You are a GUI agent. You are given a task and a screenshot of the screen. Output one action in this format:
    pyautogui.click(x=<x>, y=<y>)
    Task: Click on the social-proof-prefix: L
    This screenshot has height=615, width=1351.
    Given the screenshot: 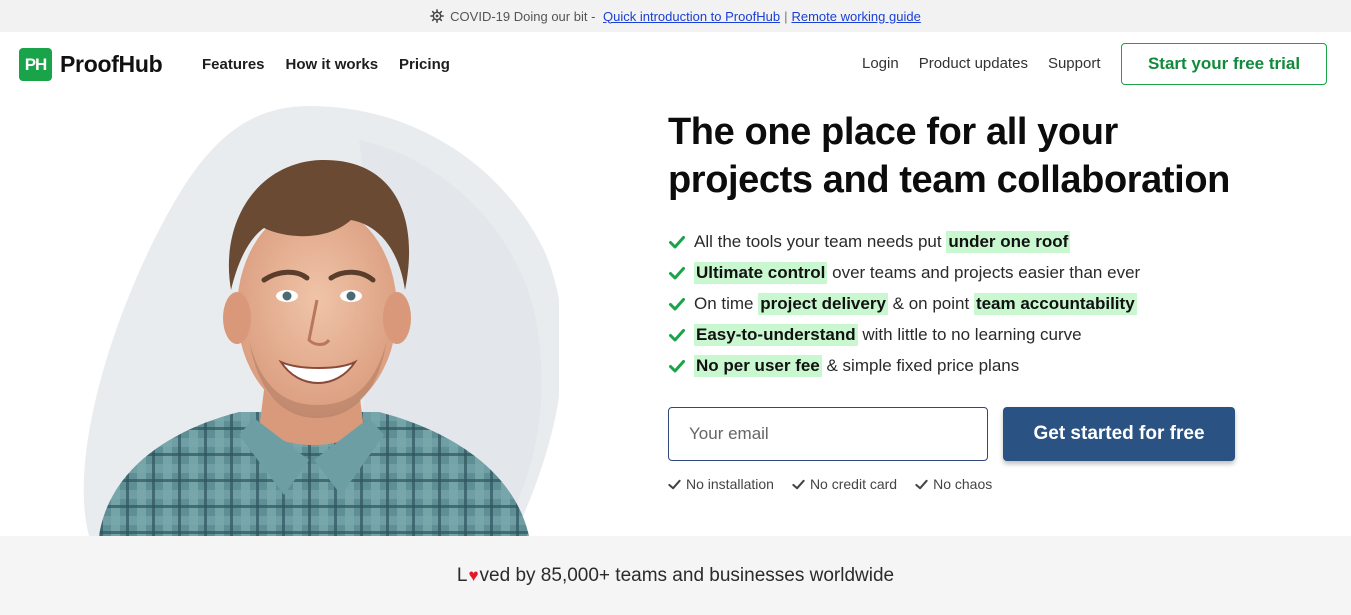 What is the action you would take?
    pyautogui.click(x=462, y=575)
    